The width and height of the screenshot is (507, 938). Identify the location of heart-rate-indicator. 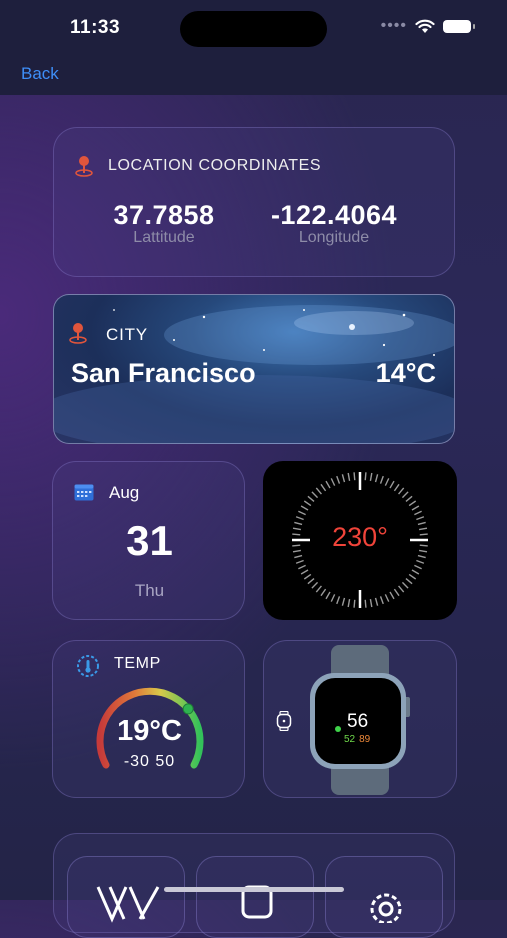
(338, 729).